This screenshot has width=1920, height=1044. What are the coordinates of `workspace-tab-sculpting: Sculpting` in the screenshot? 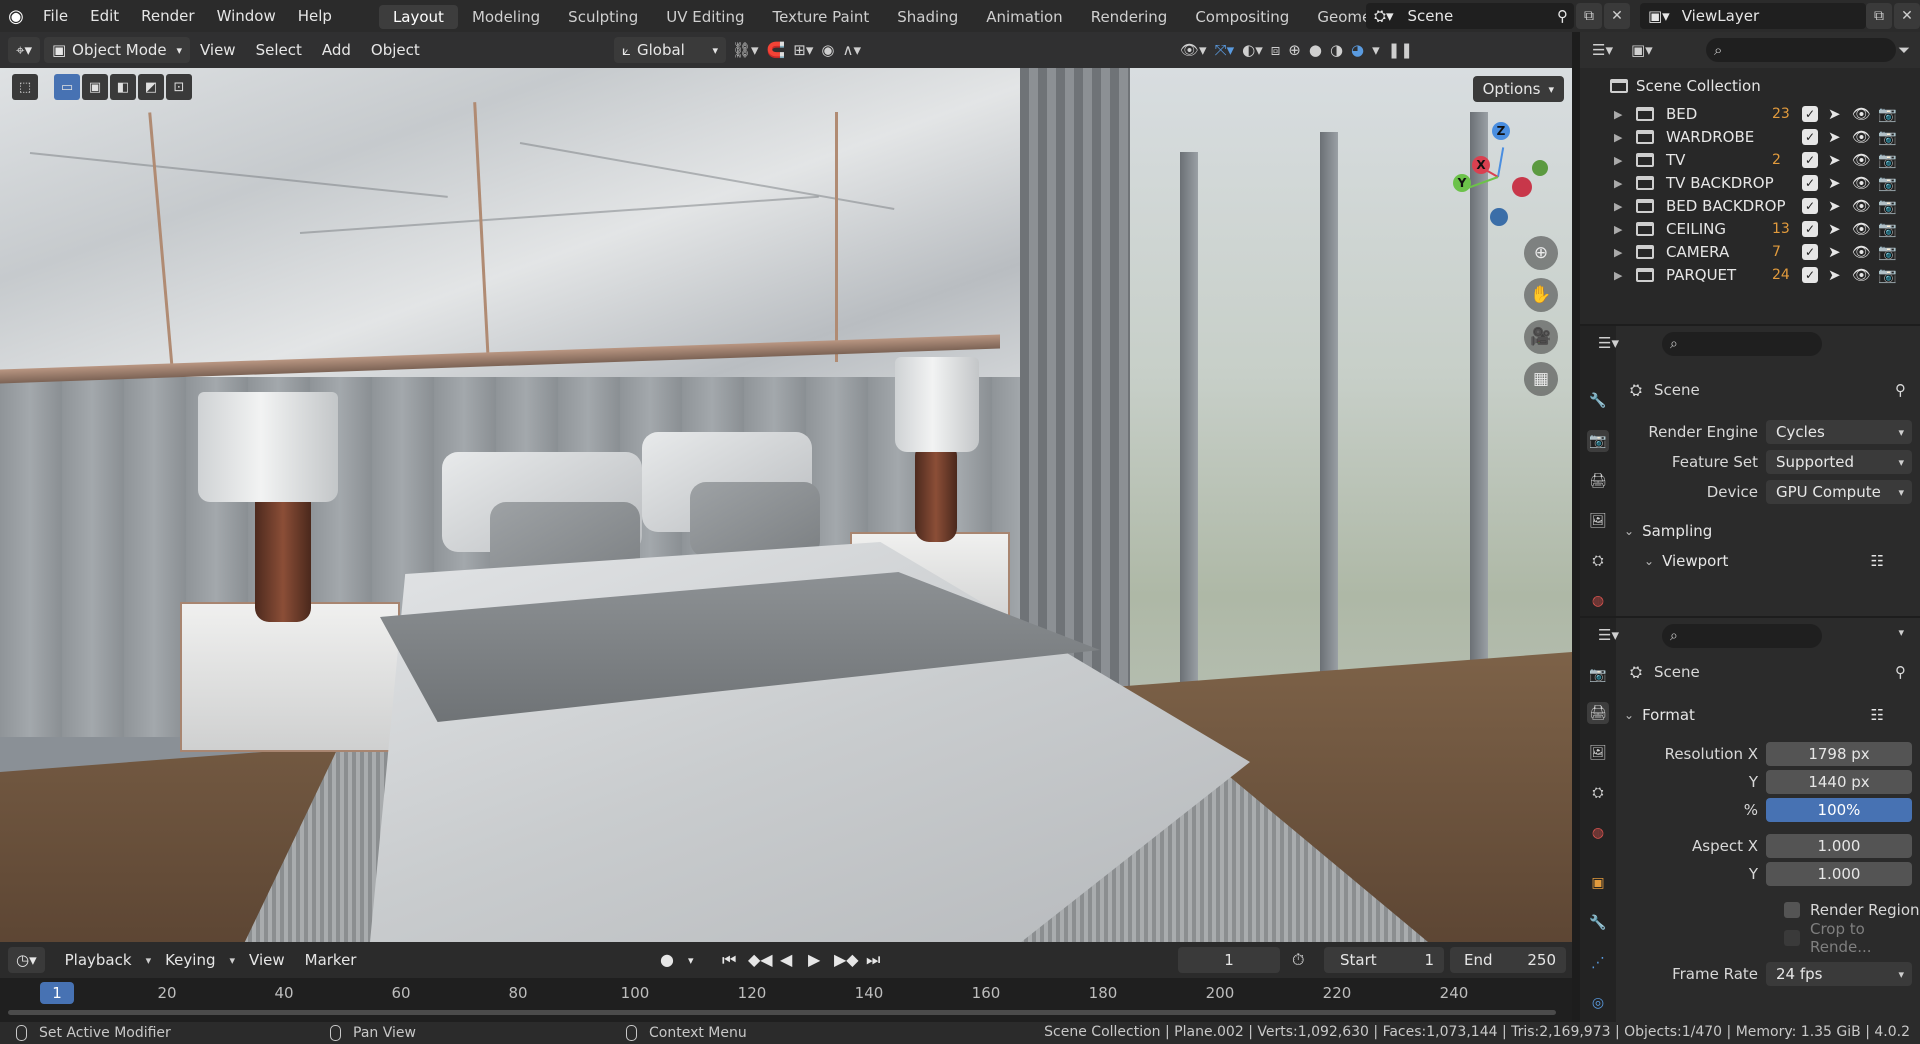 It's located at (603, 17).